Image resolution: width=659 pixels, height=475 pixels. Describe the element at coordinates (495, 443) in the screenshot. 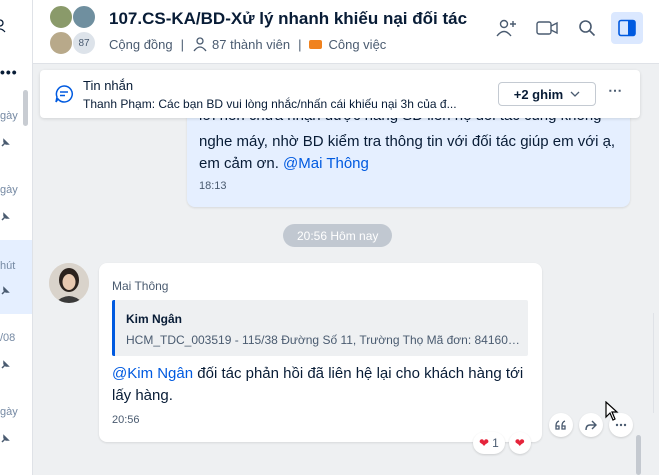

I see `reaction-count: 1` at that location.